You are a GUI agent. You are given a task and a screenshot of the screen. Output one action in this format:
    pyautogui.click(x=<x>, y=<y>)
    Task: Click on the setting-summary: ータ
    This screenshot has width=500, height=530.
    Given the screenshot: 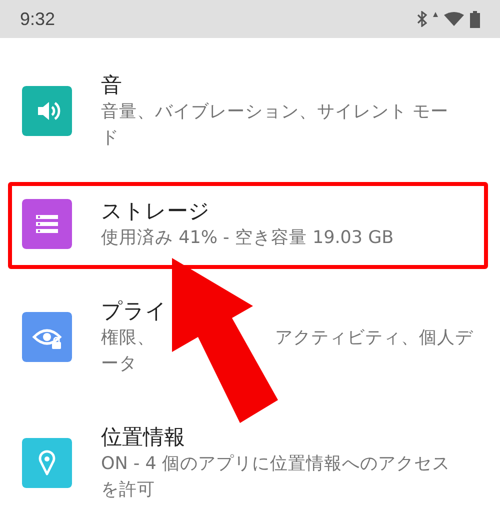 What is the action you would take?
    pyautogui.click(x=119, y=364)
    